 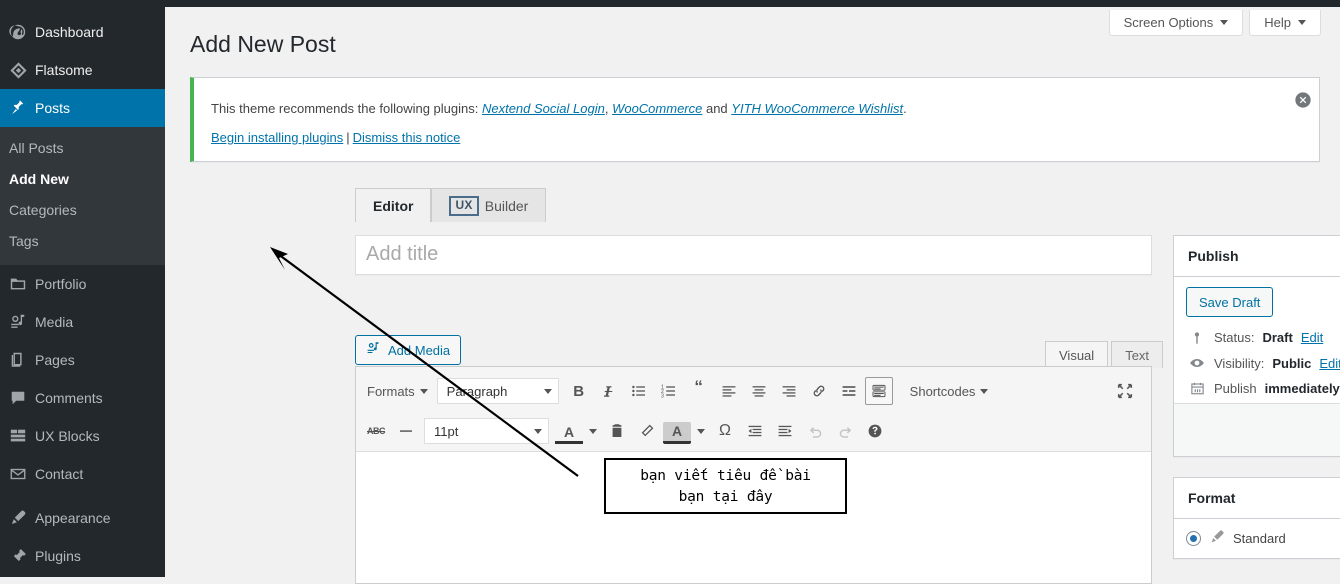 I want to click on sidebar-item-media: Media, so click(x=82, y=322).